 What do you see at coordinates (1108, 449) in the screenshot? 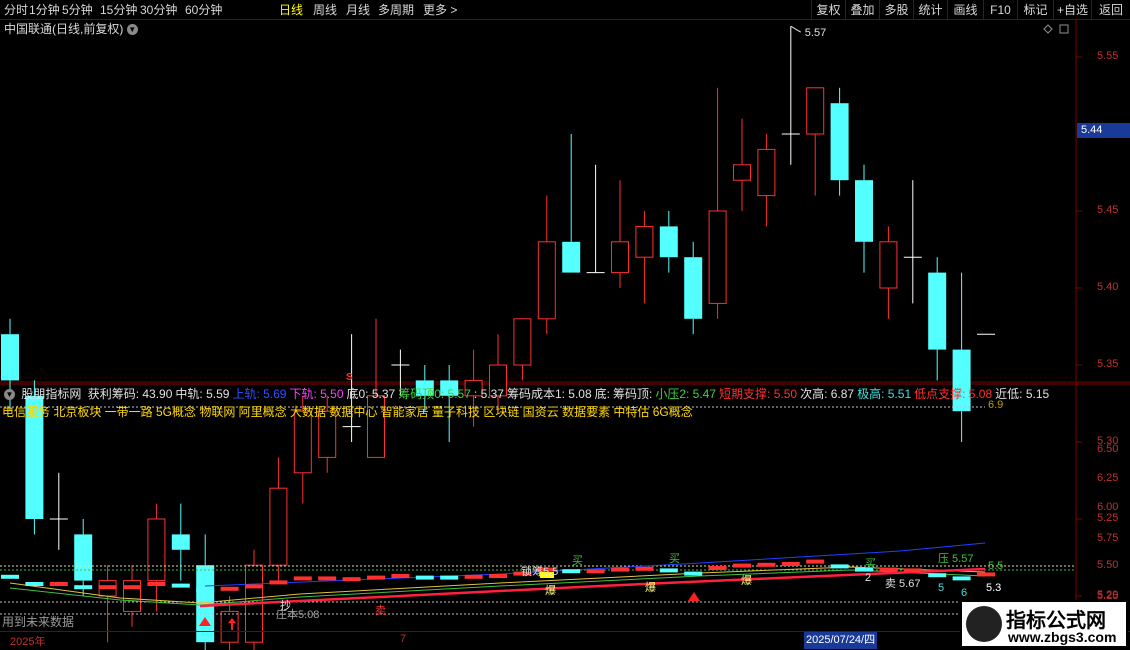
I see `indicator-tick-label: 6.50` at bounding box center [1108, 449].